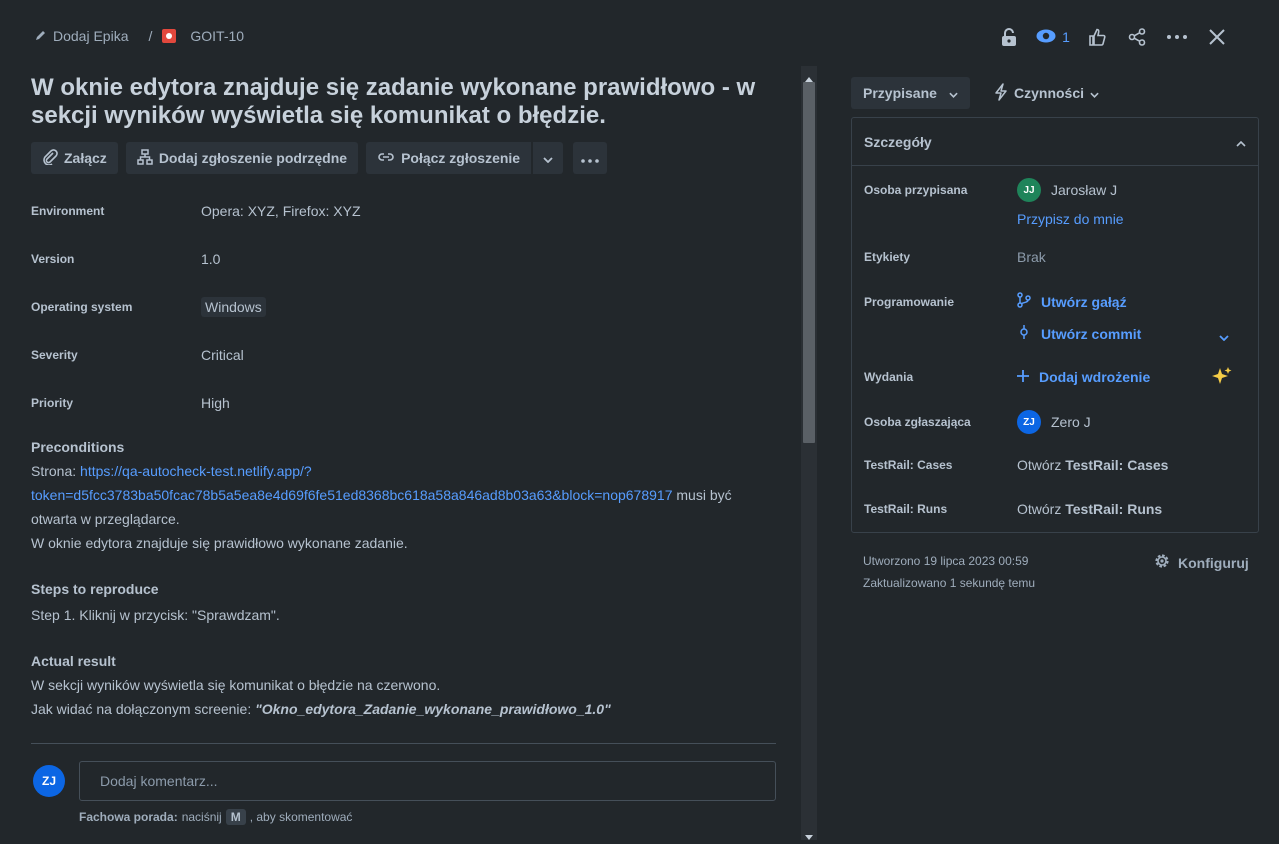 The height and width of the screenshot is (844, 1279). Describe the element at coordinates (78, 447) in the screenshot. I see `preconditions-heading: Preconditions` at that location.